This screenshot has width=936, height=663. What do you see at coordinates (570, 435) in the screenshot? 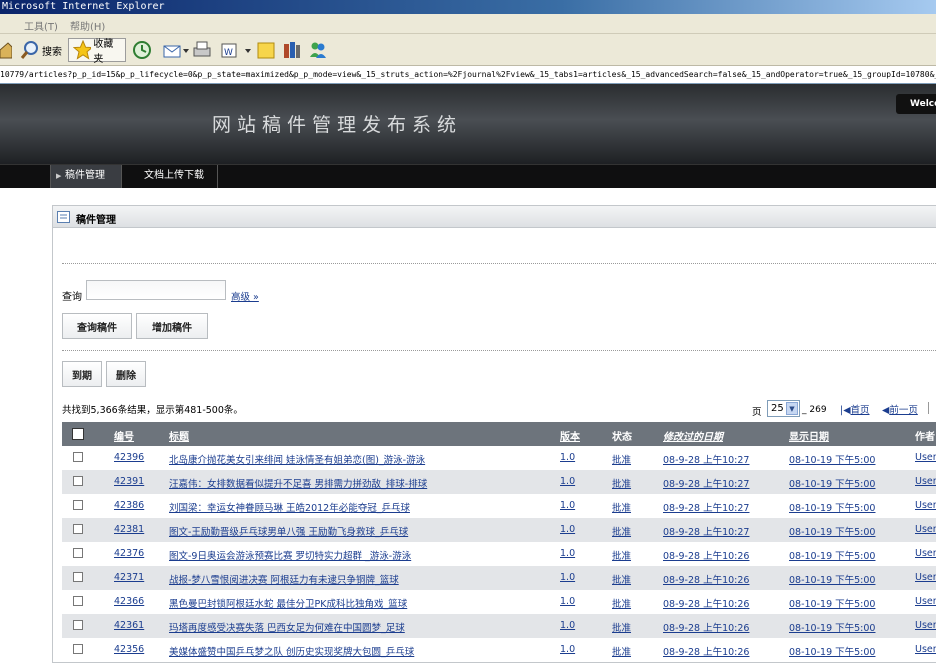
I see `column-header-version: 版本` at bounding box center [570, 435].